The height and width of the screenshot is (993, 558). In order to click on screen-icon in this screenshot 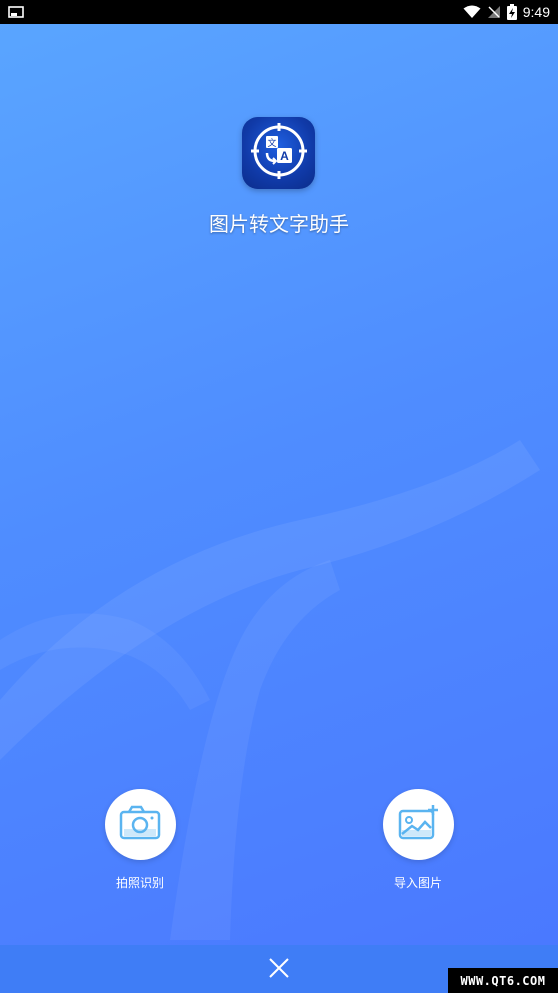, I will do `click(16, 12)`.